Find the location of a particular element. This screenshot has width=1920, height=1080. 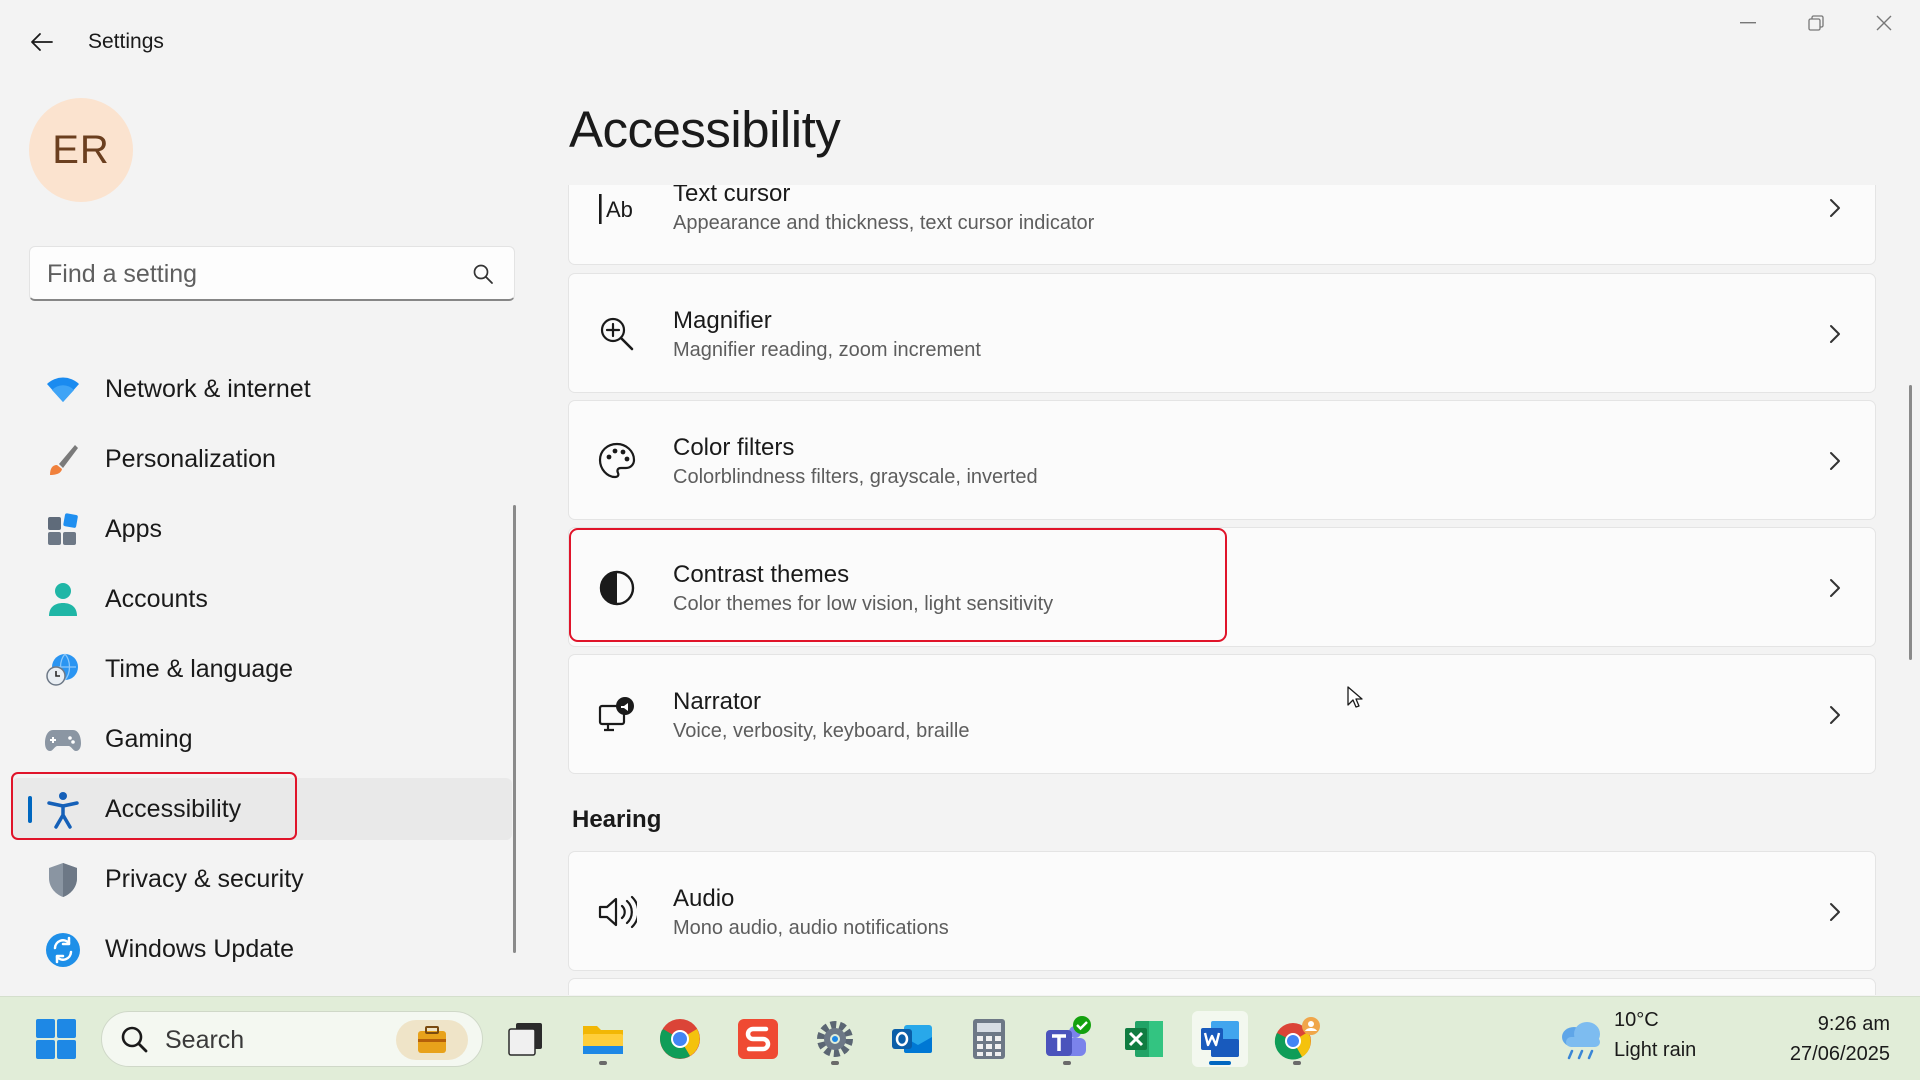

outlook-icon is located at coordinates (912, 1039).